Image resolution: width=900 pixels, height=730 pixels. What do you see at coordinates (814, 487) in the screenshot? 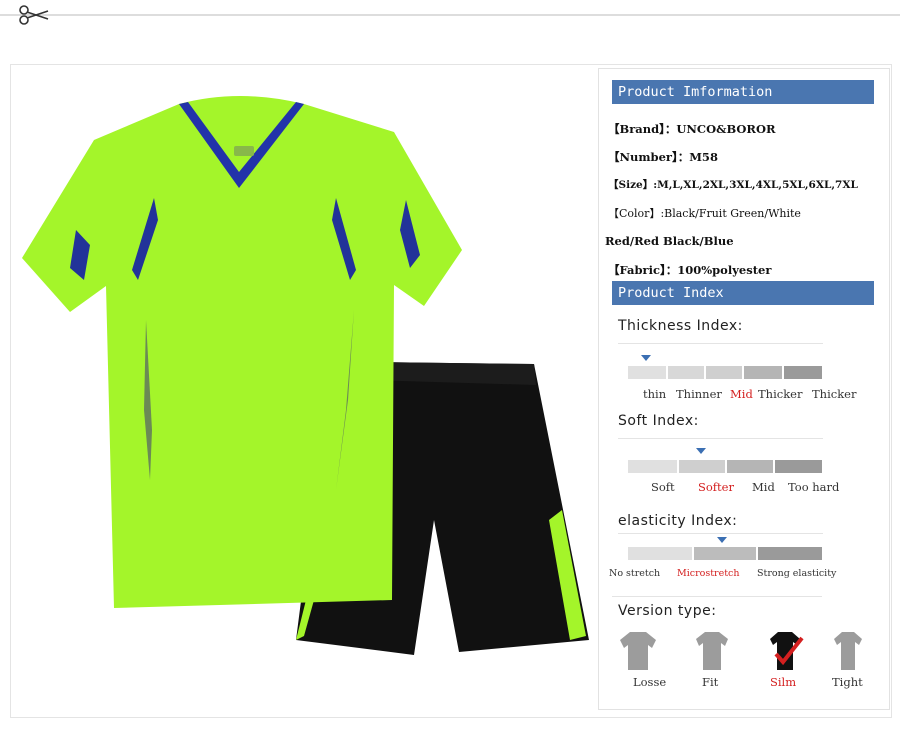
I see `soft-label-too-hard: Too hard` at bounding box center [814, 487].